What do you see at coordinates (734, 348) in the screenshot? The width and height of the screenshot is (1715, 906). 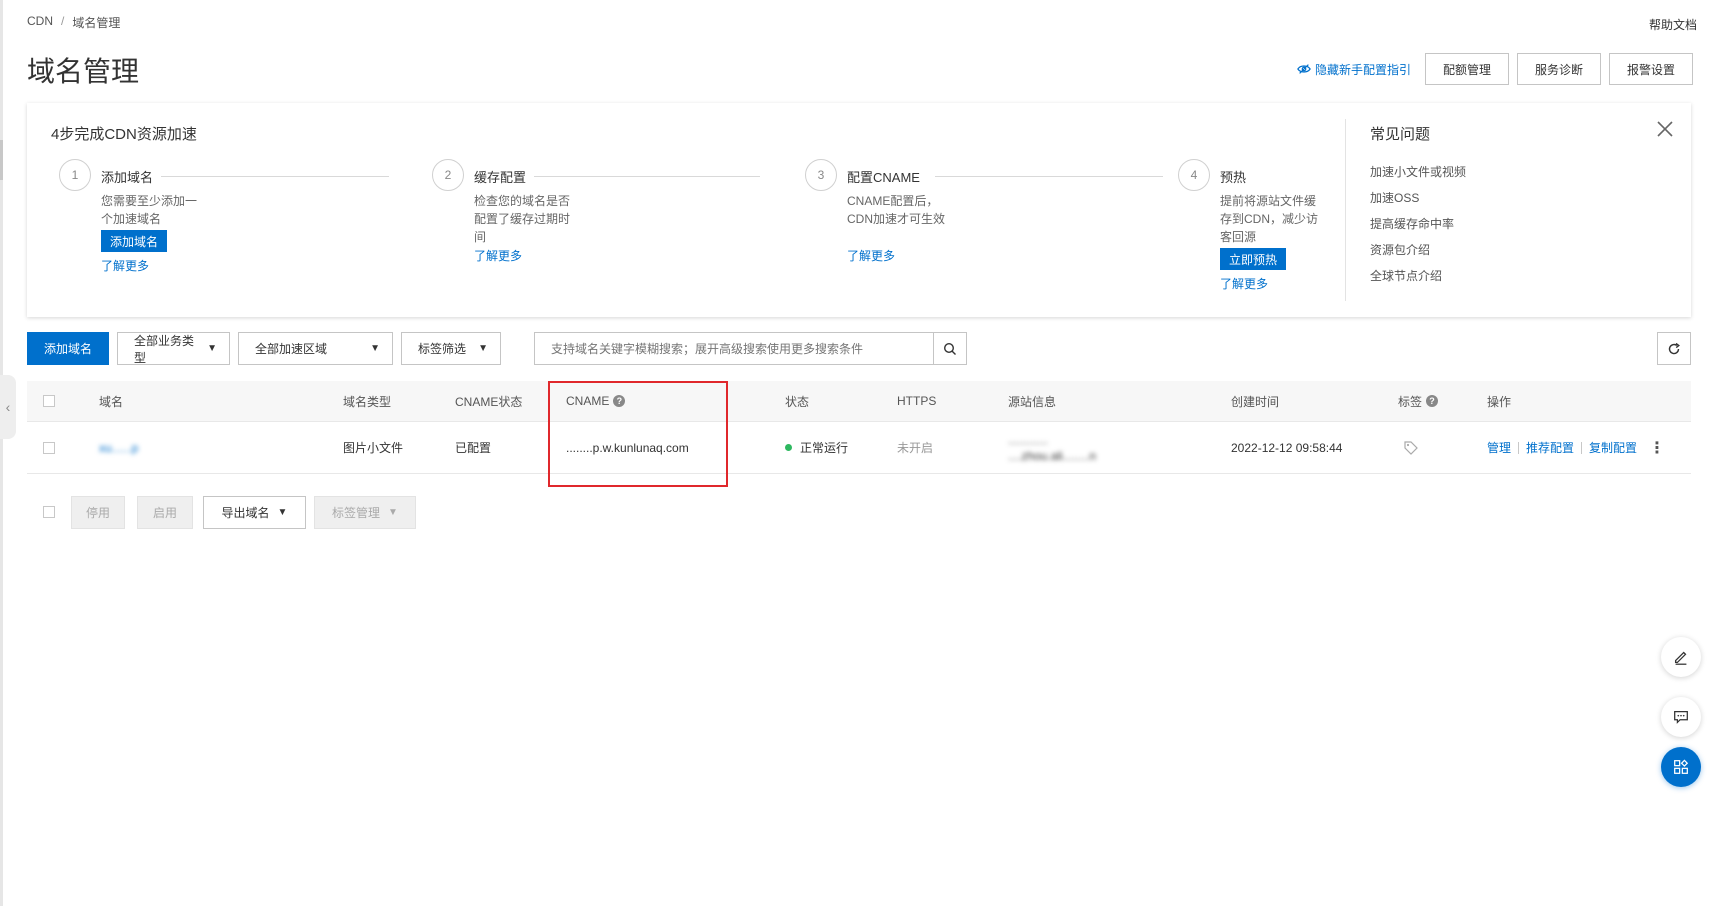 I see `domain-search-input` at bounding box center [734, 348].